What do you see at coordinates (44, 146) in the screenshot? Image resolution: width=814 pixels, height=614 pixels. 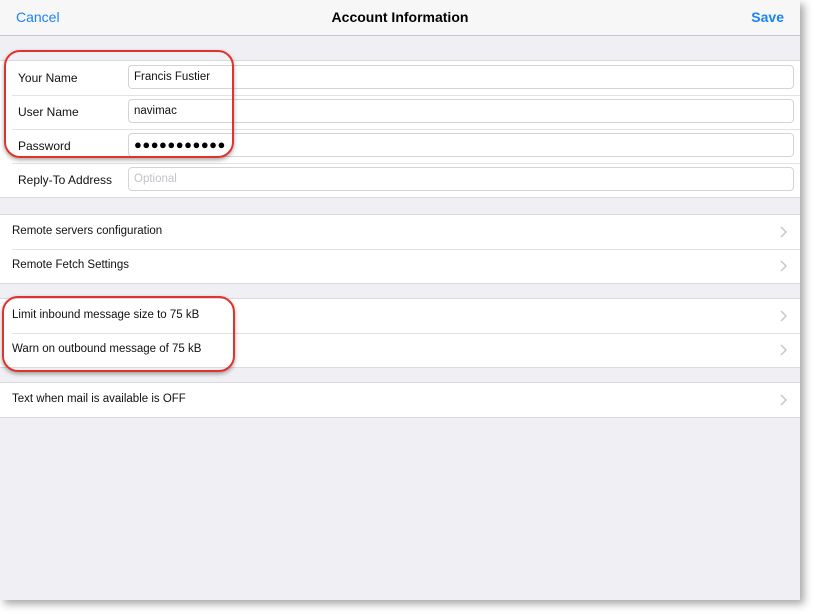 I see `password-label: Password` at bounding box center [44, 146].